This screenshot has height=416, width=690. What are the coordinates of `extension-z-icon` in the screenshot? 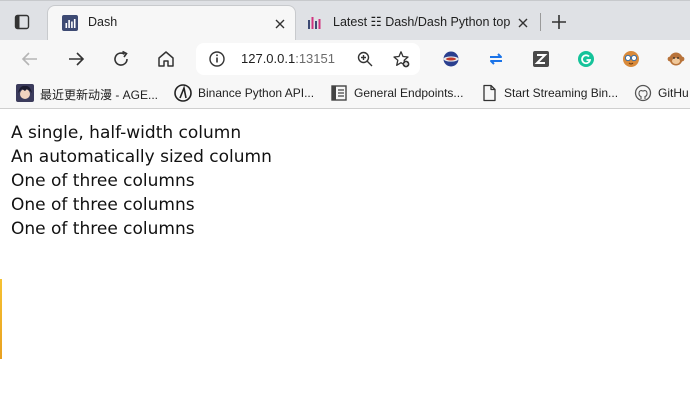 It's located at (541, 59).